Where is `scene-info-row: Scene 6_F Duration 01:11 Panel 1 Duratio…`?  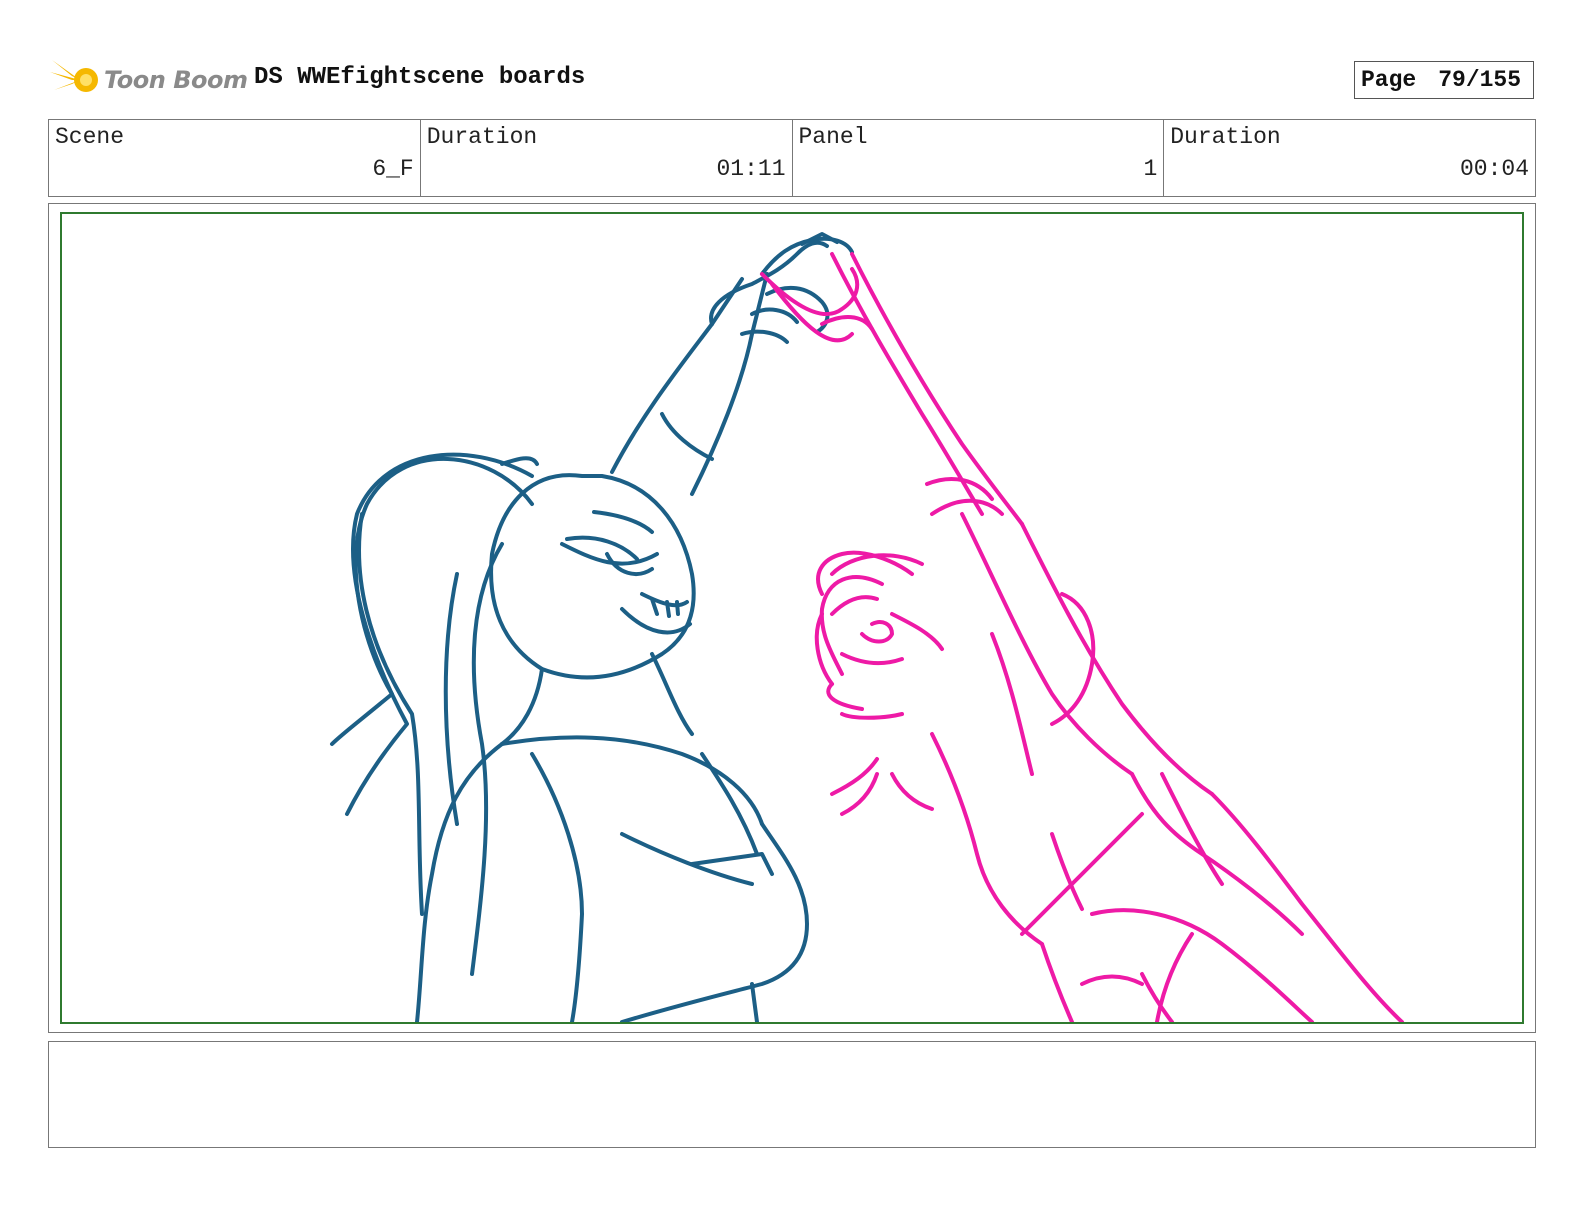
scene-info-row: Scene 6_F Duration 01:11 Panel 1 Duratio… is located at coordinates (792, 158).